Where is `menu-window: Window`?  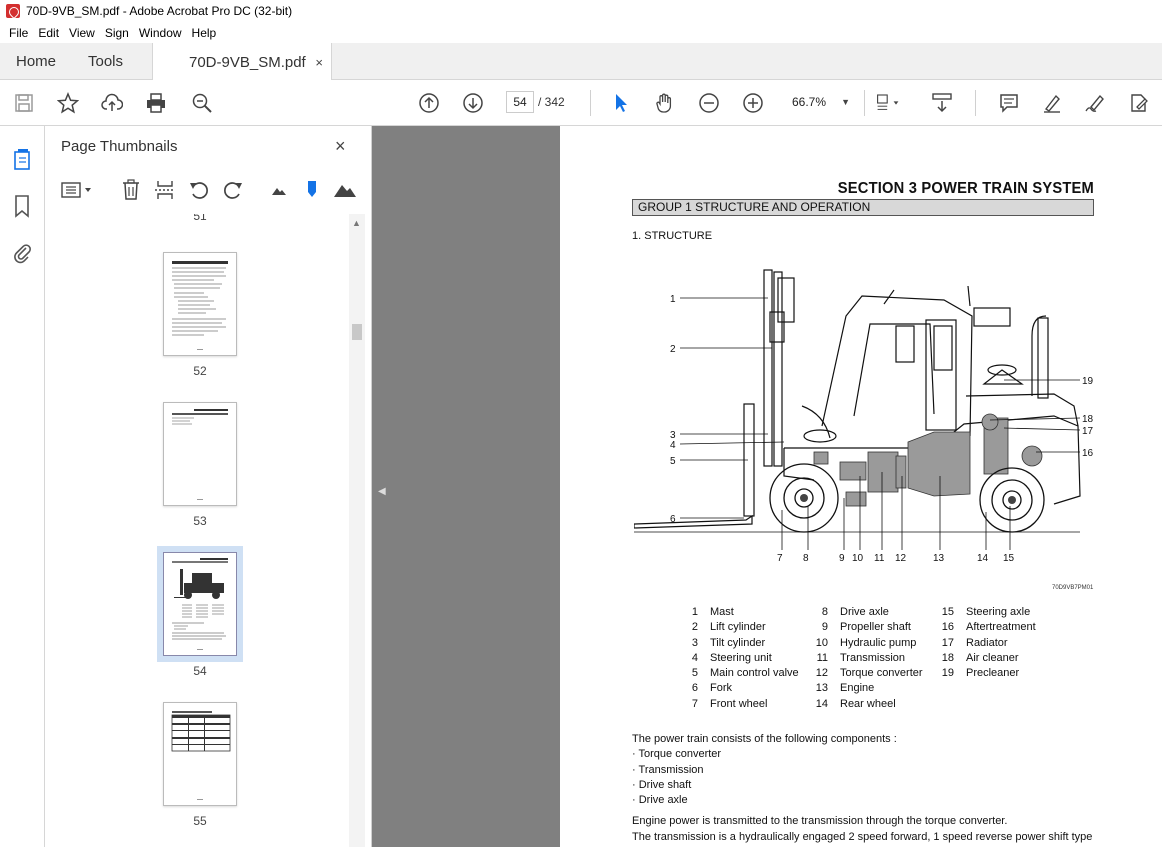
menu-window: Window is located at coordinates (160, 33).